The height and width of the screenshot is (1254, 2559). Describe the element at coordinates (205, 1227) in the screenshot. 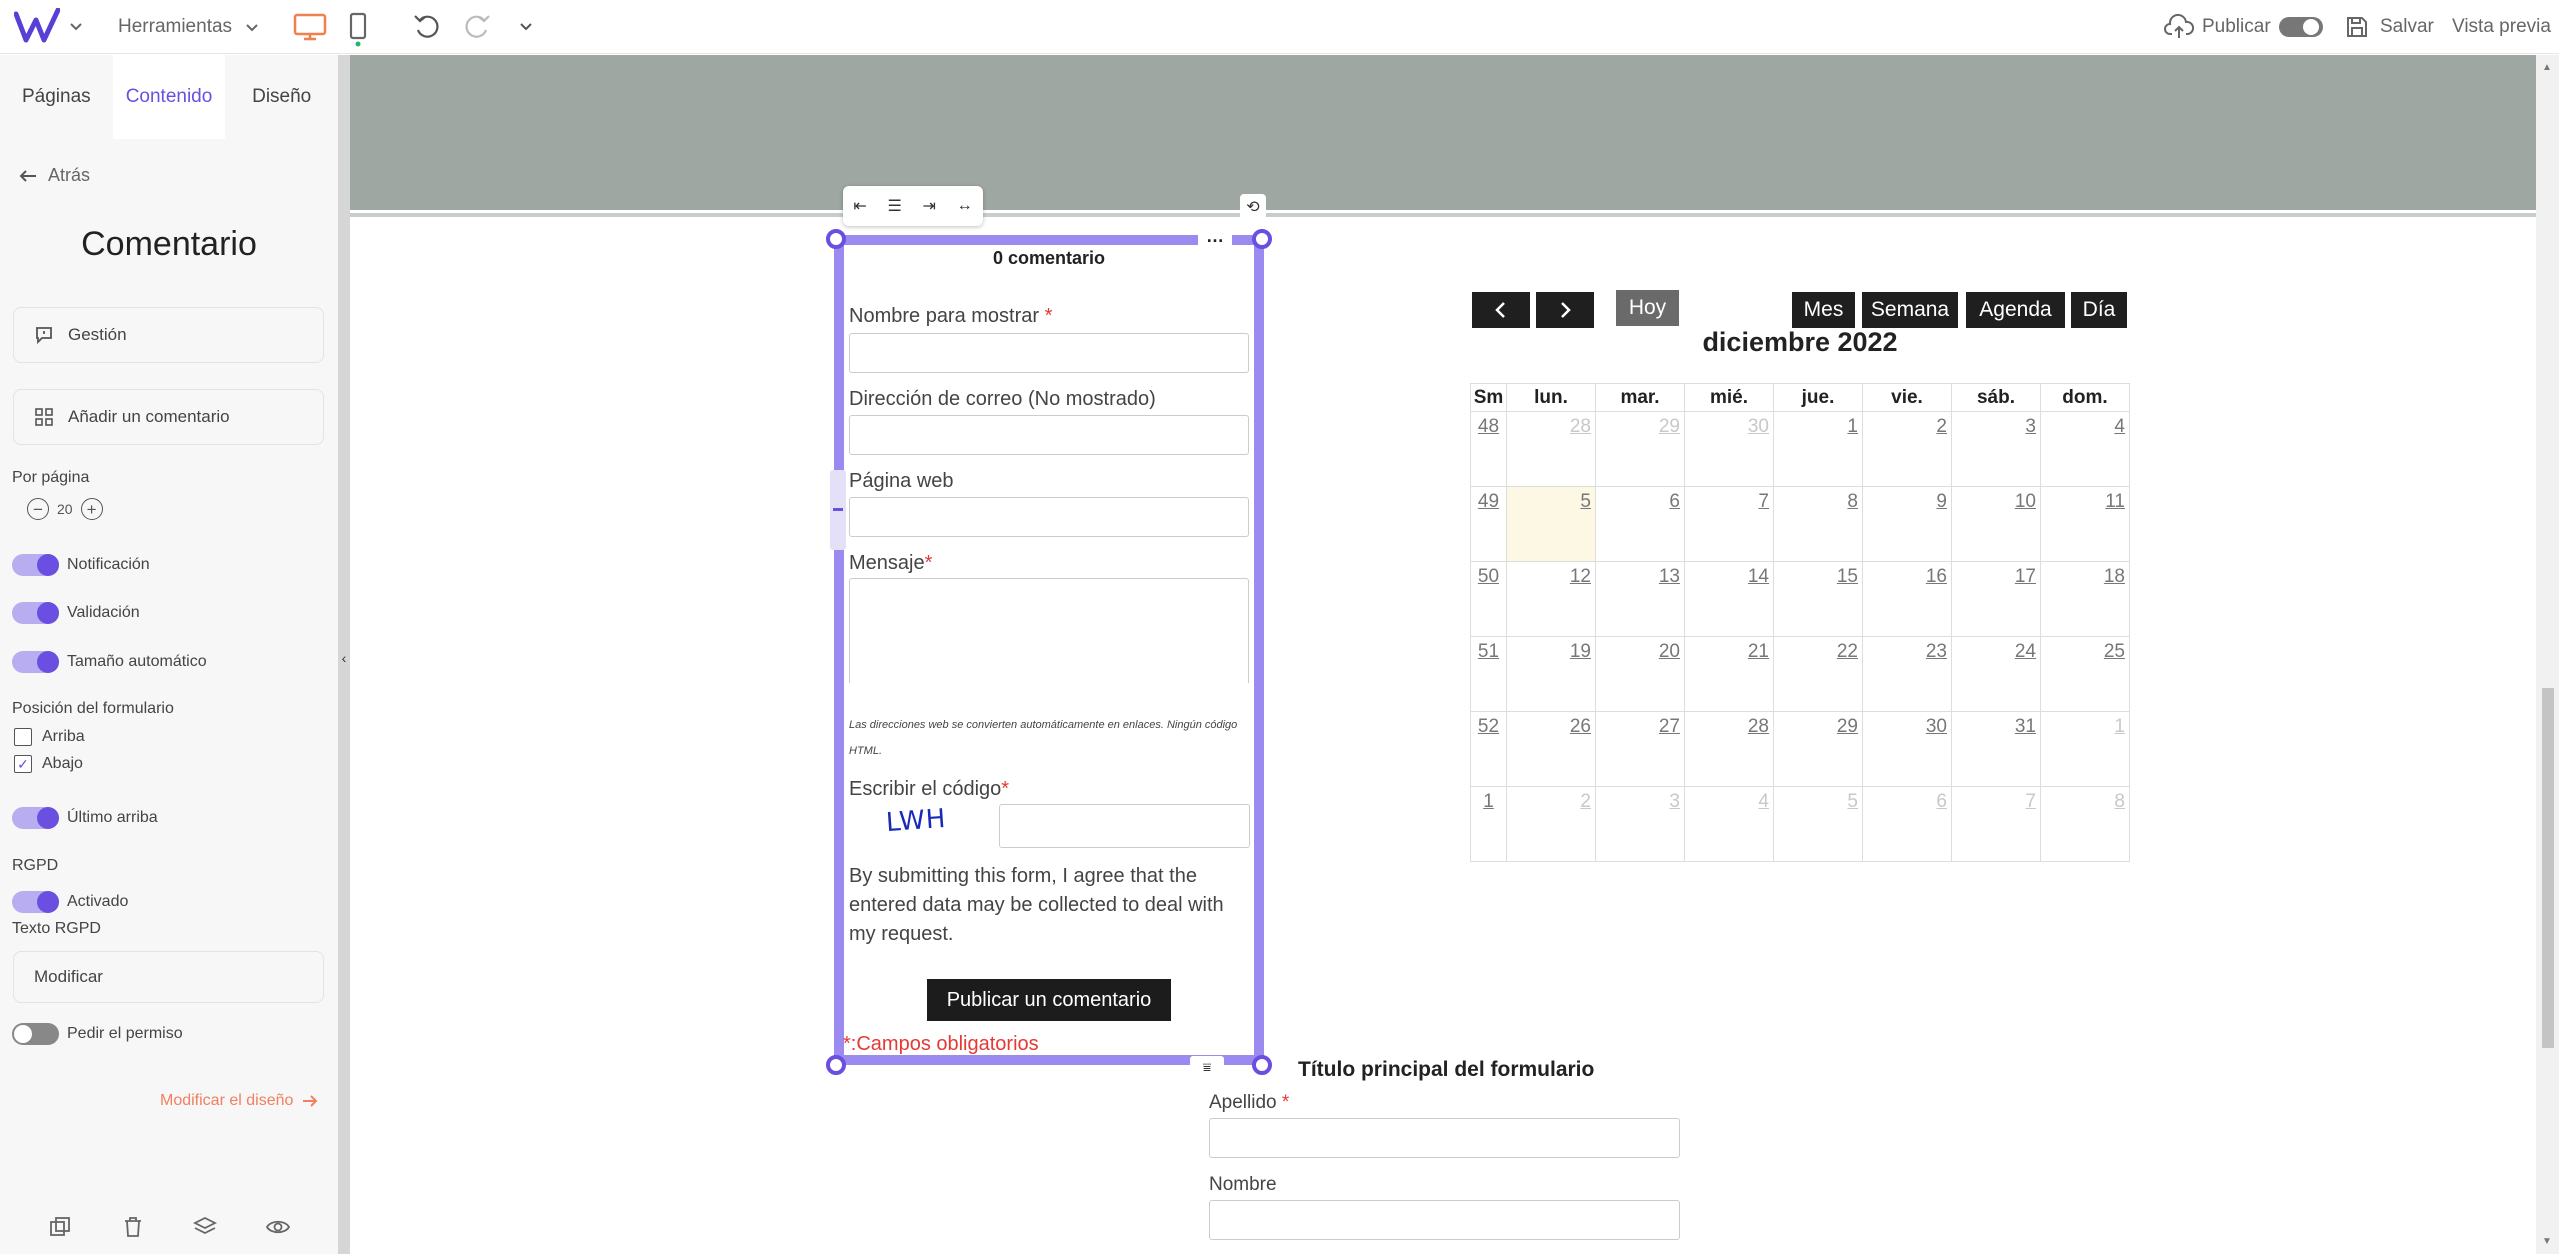

I see `layers-icon` at that location.